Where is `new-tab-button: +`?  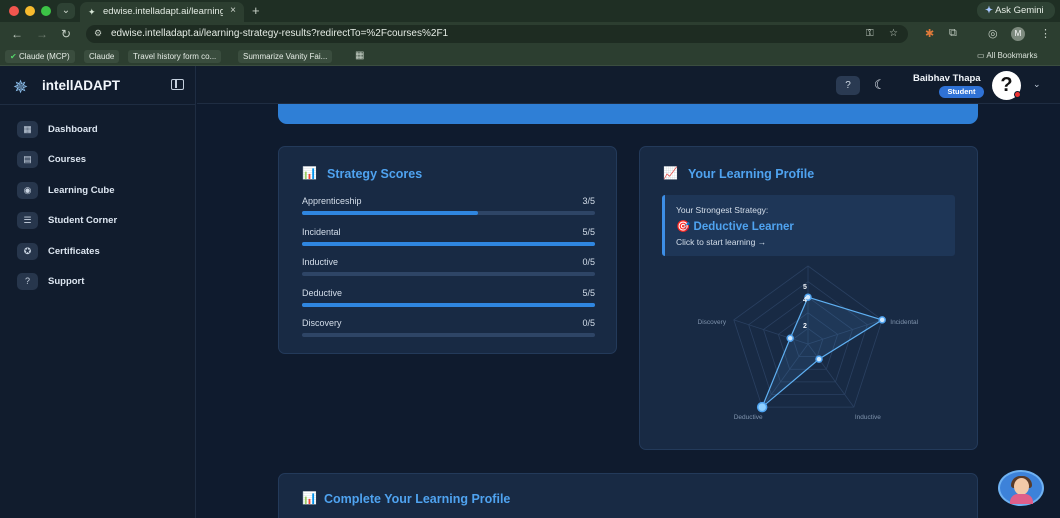 new-tab-button: + is located at coordinates (256, 10).